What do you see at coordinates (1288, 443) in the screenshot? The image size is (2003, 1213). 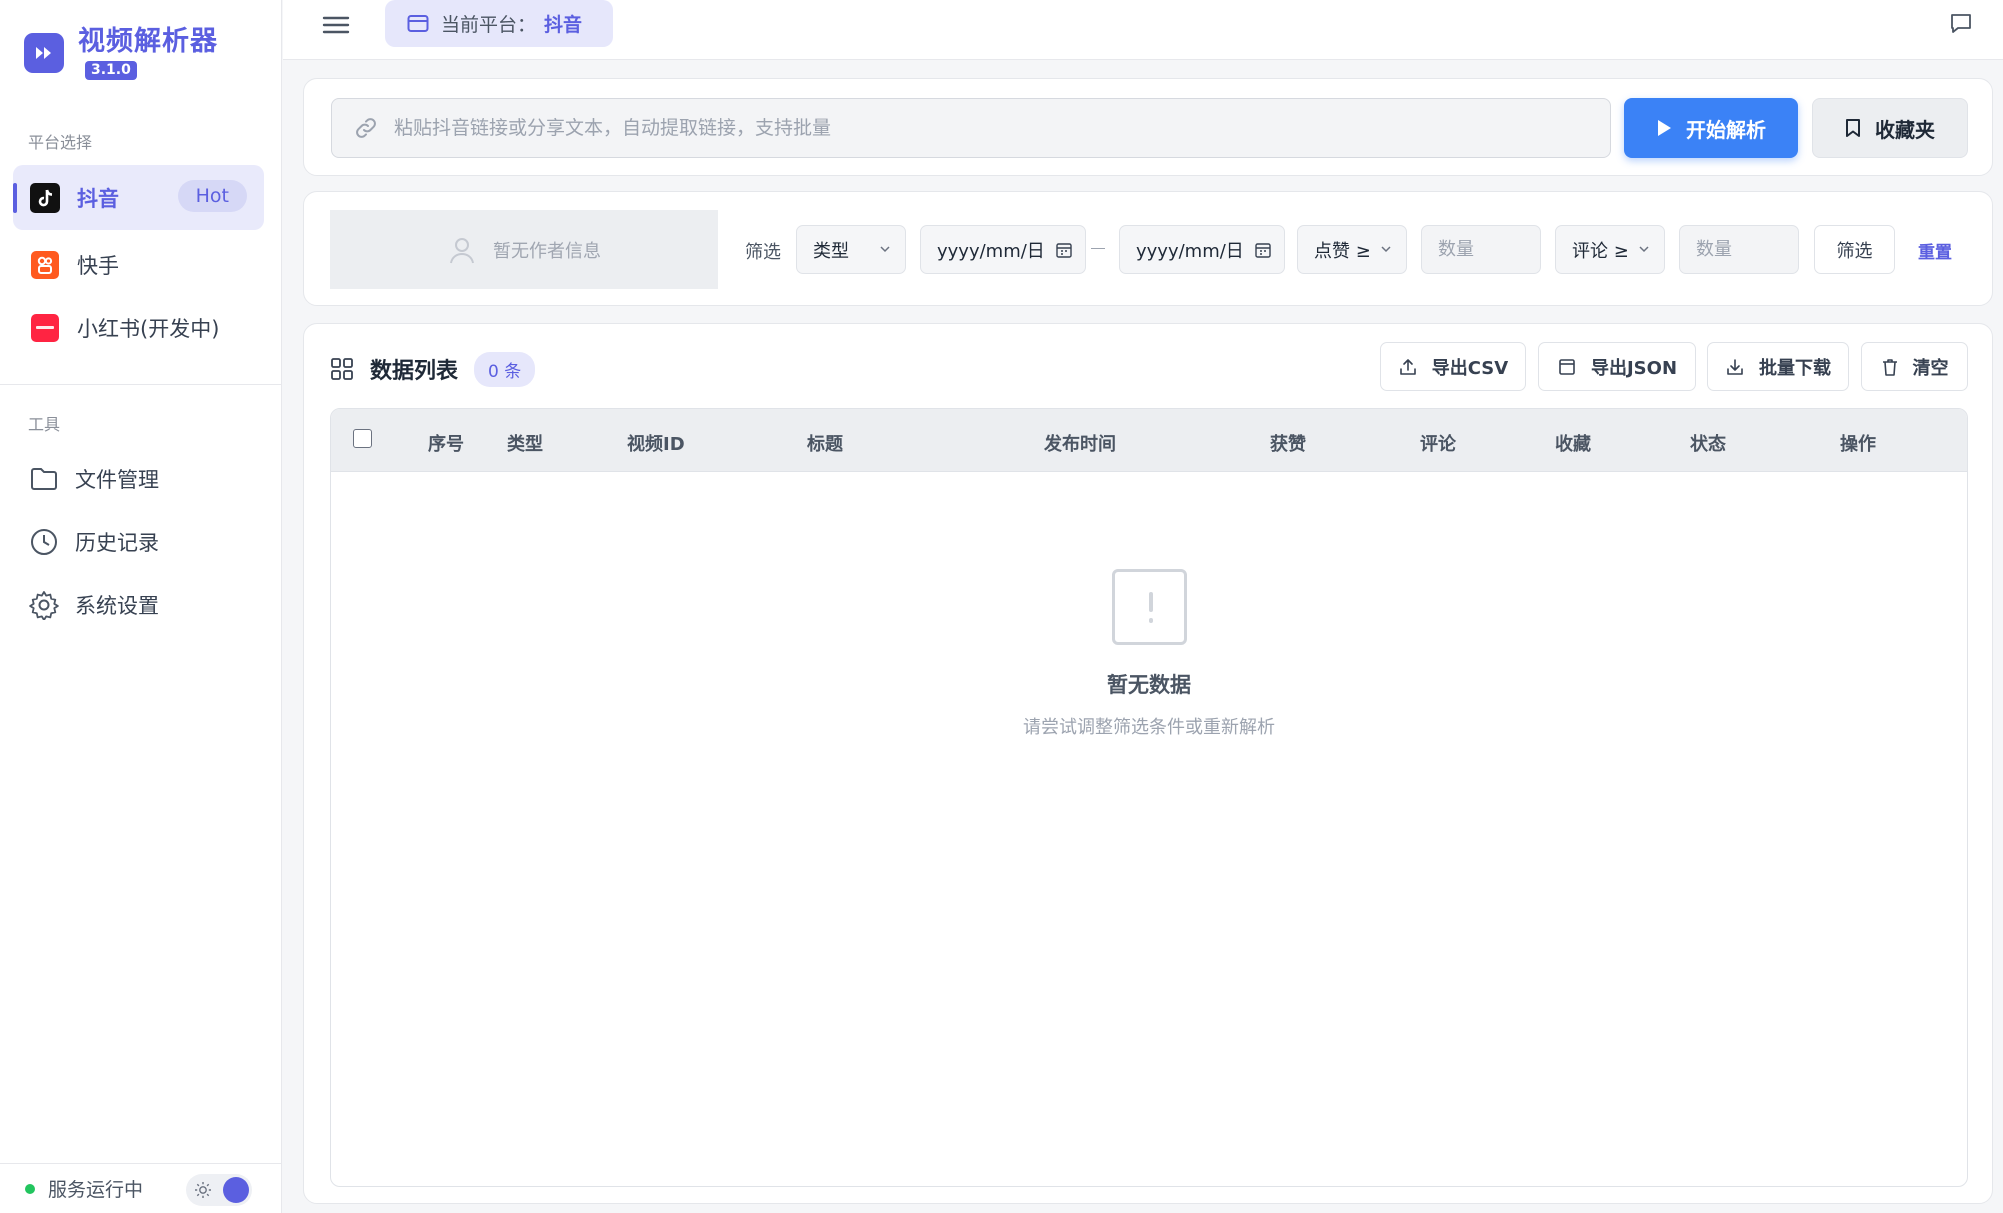 I see `column-header-likes: 获赞` at bounding box center [1288, 443].